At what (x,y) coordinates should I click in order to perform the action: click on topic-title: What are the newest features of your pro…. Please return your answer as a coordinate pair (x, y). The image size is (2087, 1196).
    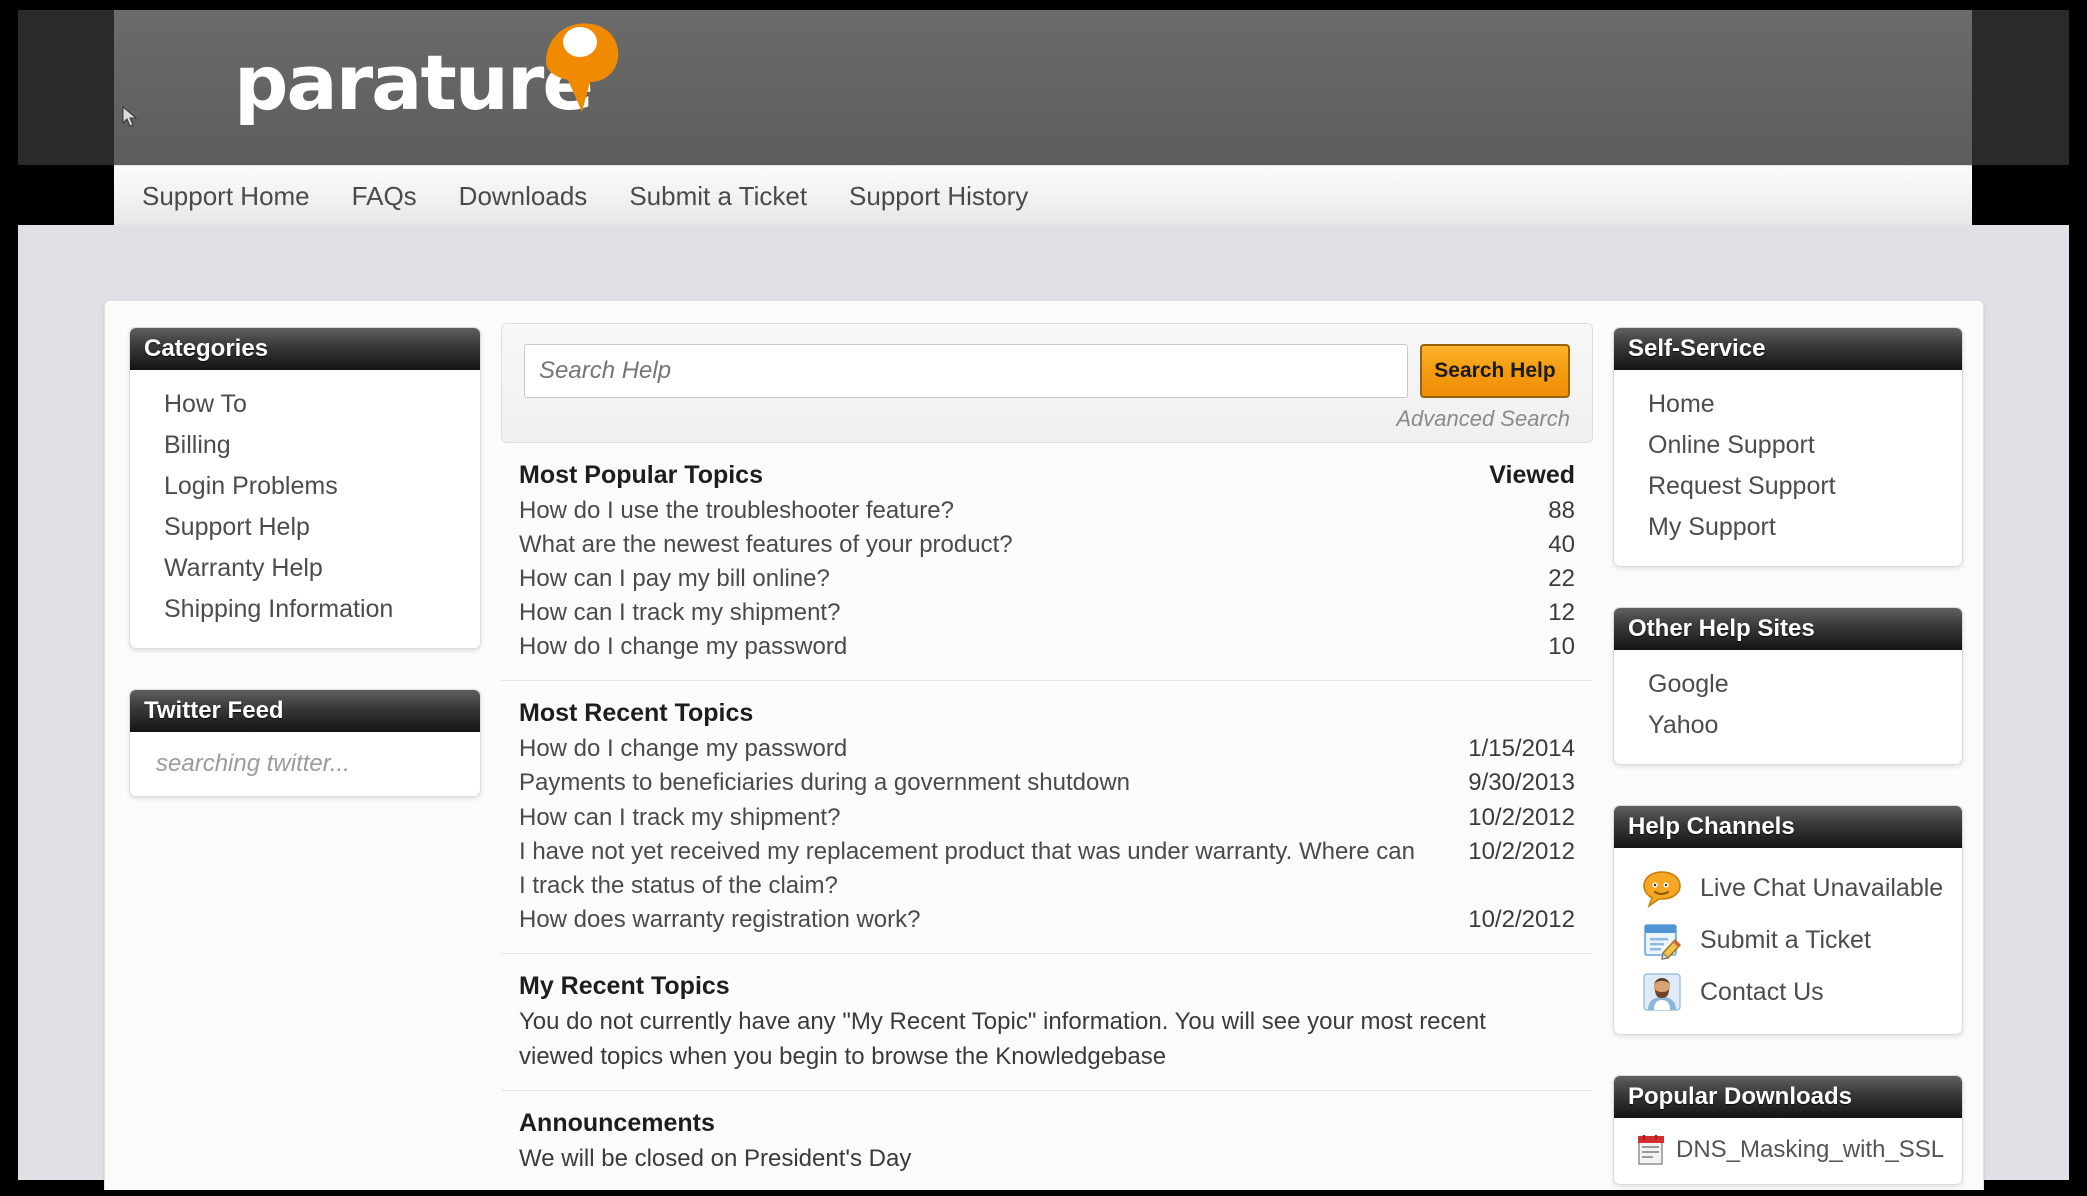
    Looking at the image, I should click on (766, 545).